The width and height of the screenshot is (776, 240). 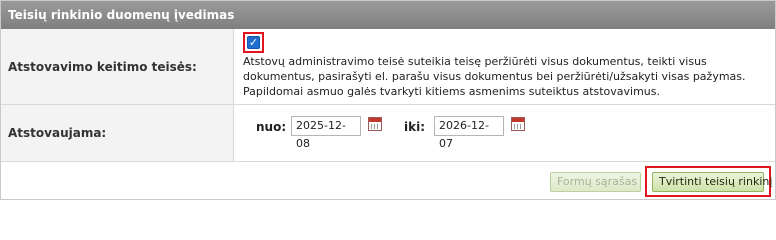 I want to click on checkmark-icon: ✓, so click(x=253, y=42).